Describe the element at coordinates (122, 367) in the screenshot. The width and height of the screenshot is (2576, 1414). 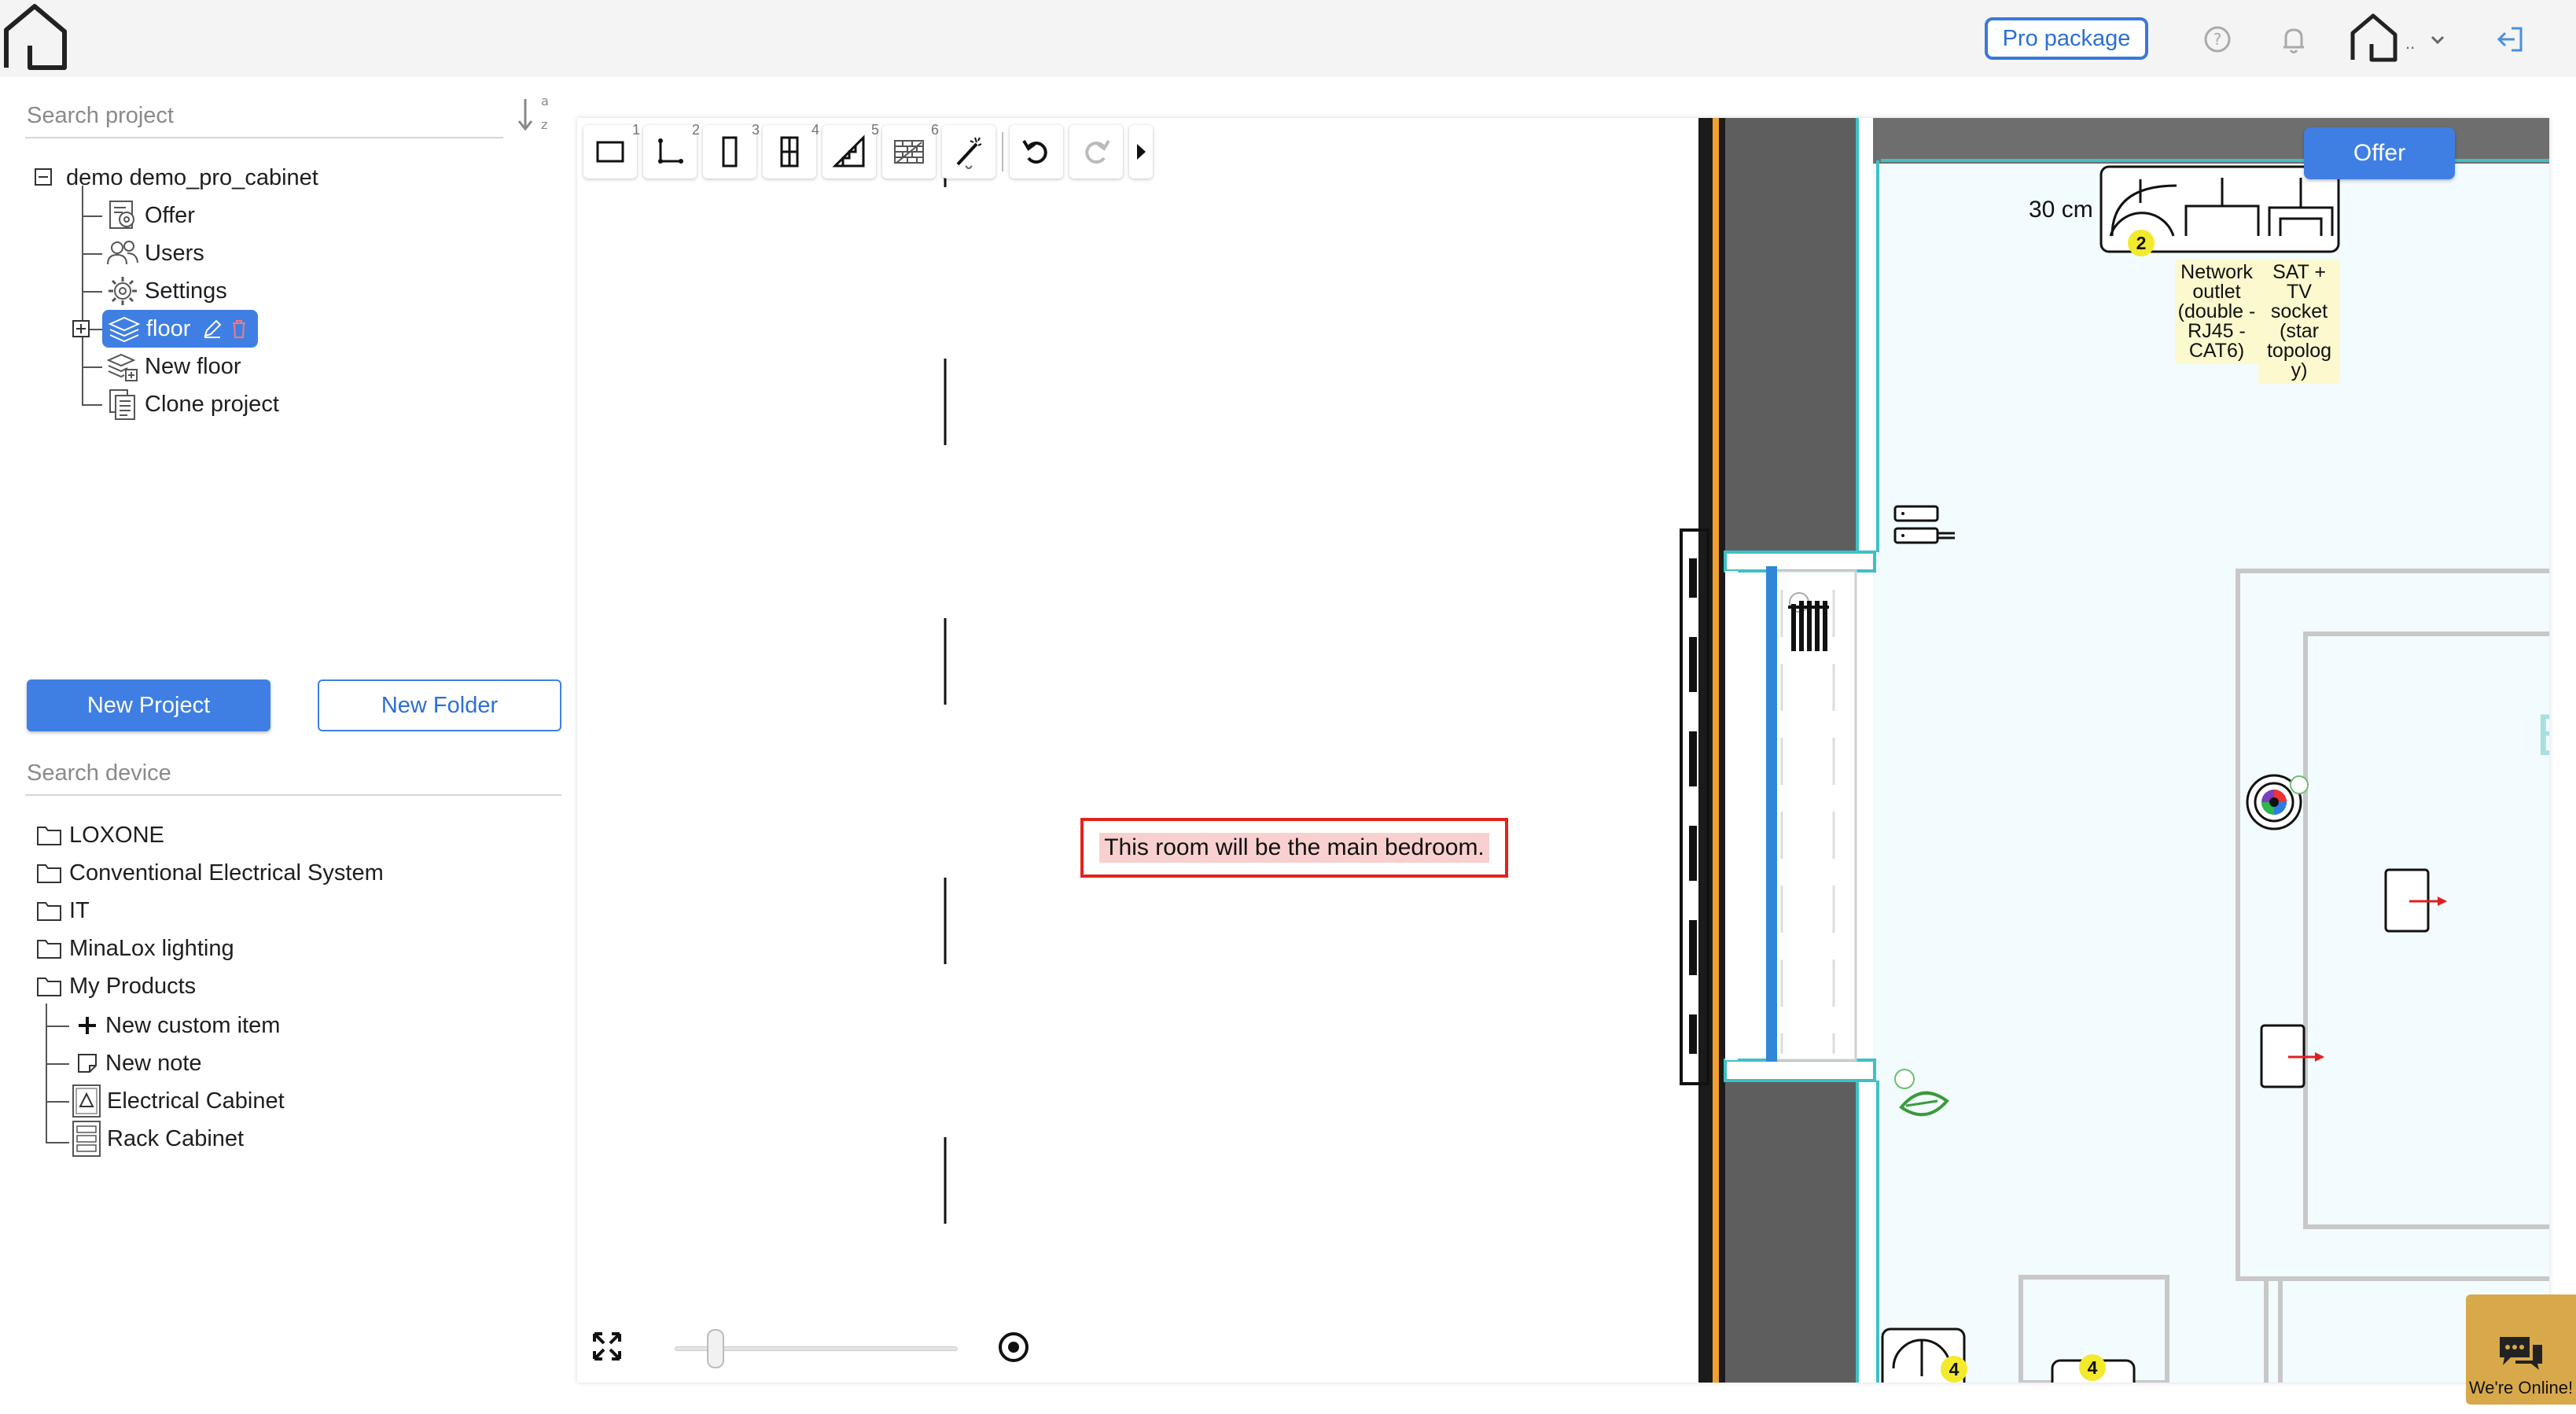
I see `new-floor-icon` at that location.